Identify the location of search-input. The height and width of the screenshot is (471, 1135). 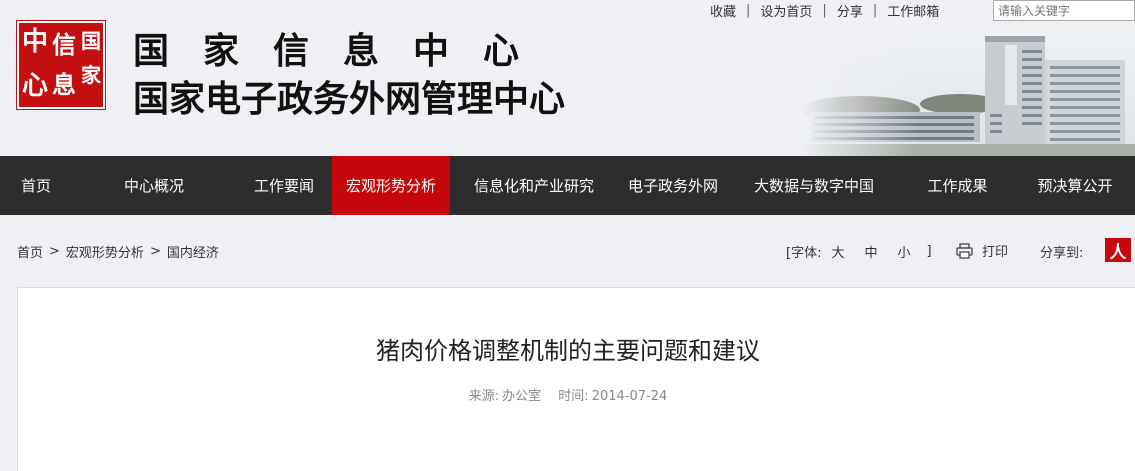
(1064, 10).